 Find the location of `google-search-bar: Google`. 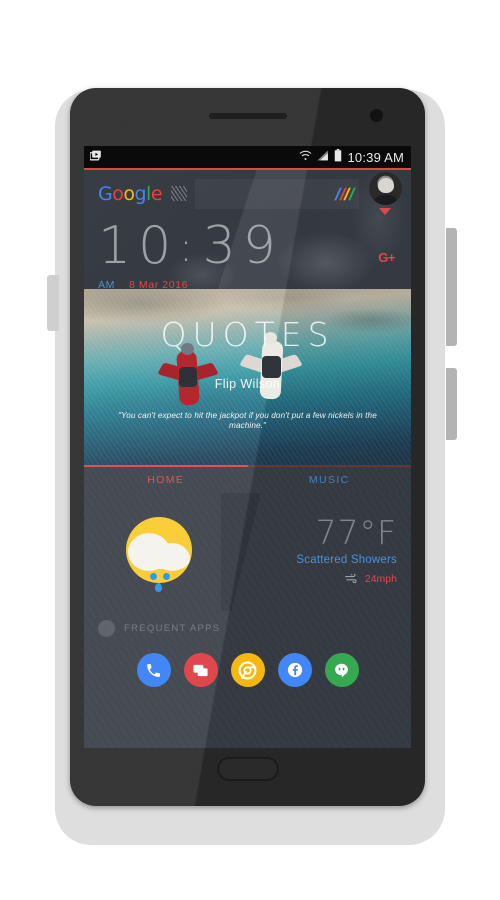

google-search-bar: Google is located at coordinates (247, 194).